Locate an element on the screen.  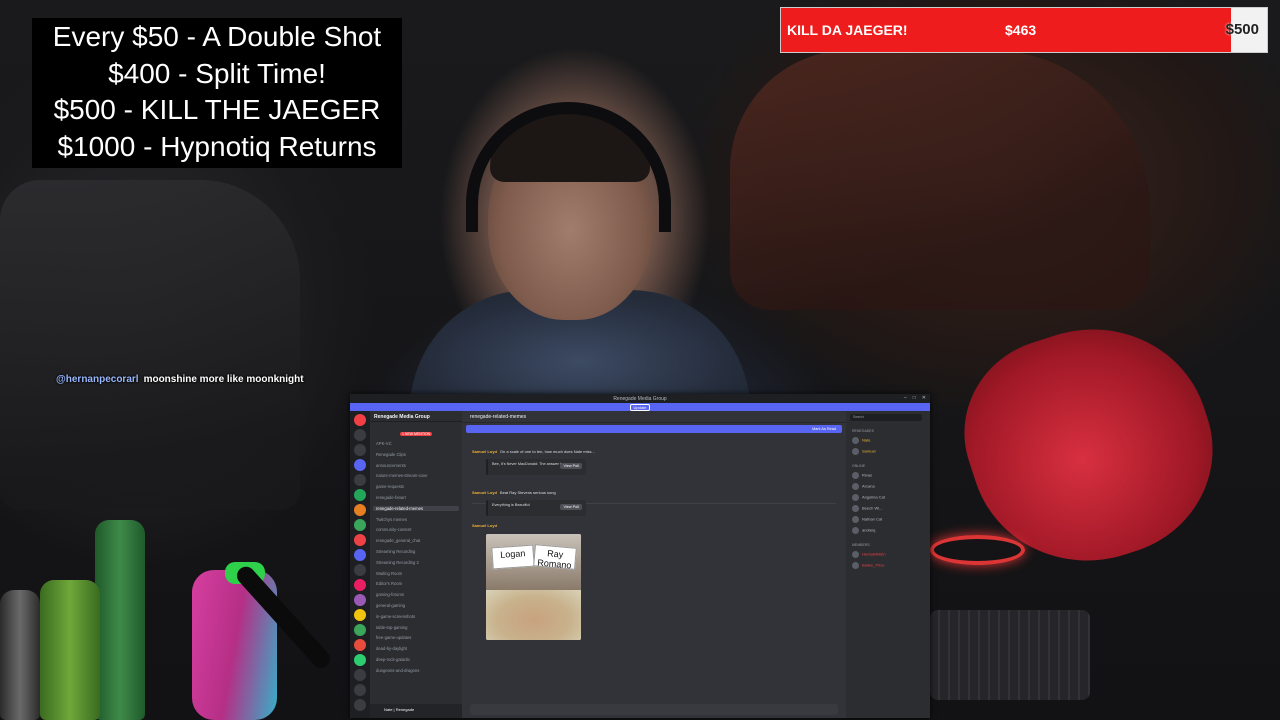
maximize-icon: □ is located at coordinates (914, 398).